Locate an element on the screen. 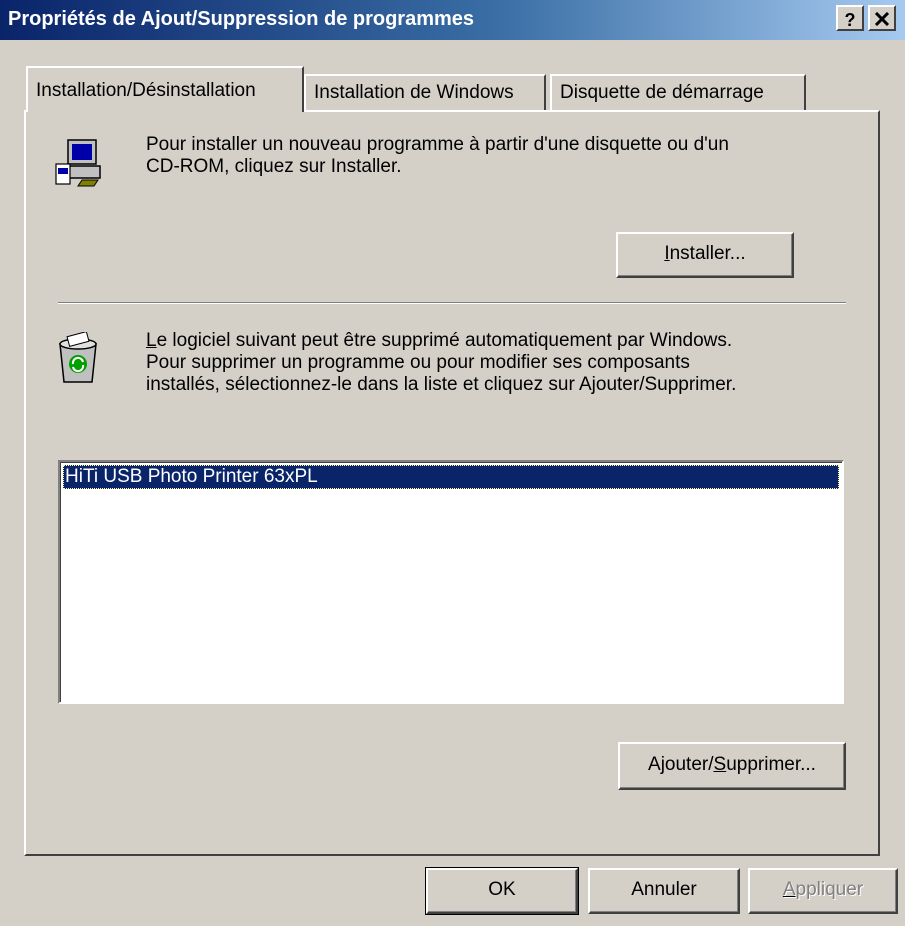 Image resolution: width=905 pixels, height=926 pixels. close-button is located at coordinates (882, 18).